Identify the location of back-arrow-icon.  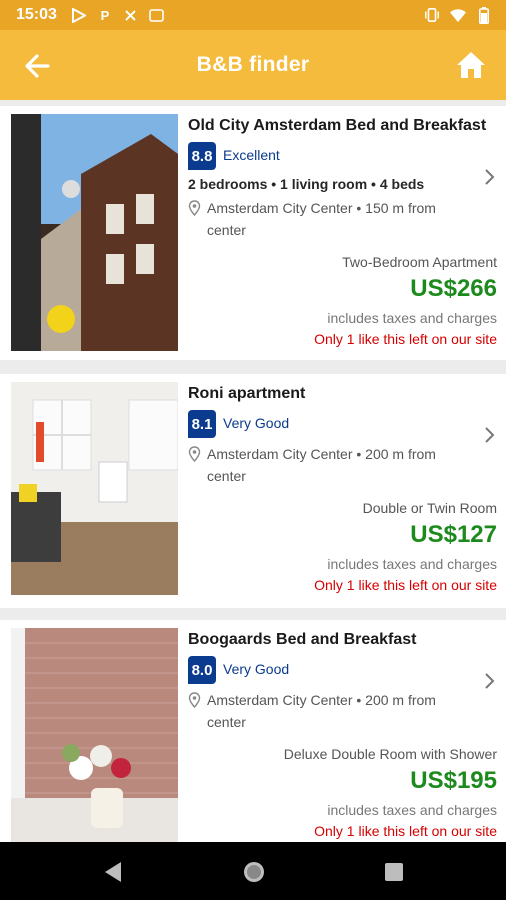
(37, 66).